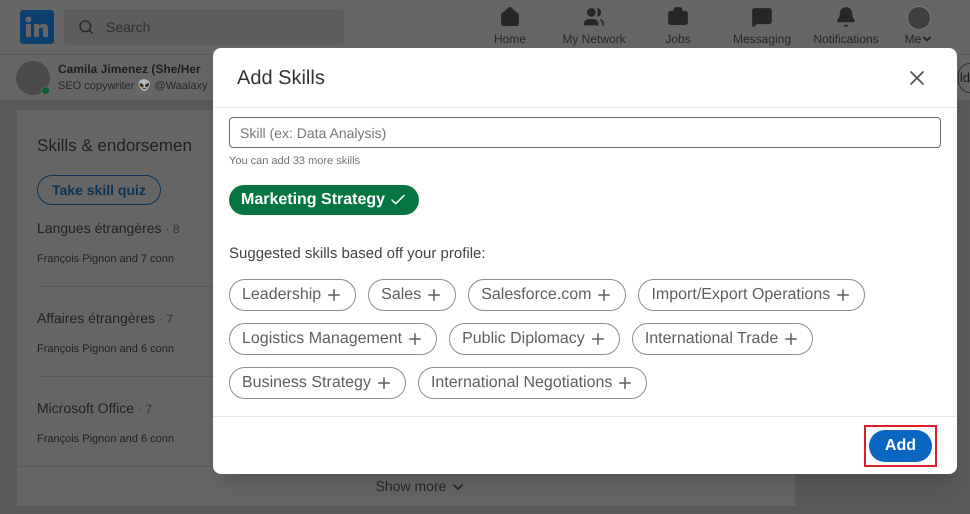  What do you see at coordinates (99, 190) in the screenshot?
I see `quiz-button: Take skill quiz` at bounding box center [99, 190].